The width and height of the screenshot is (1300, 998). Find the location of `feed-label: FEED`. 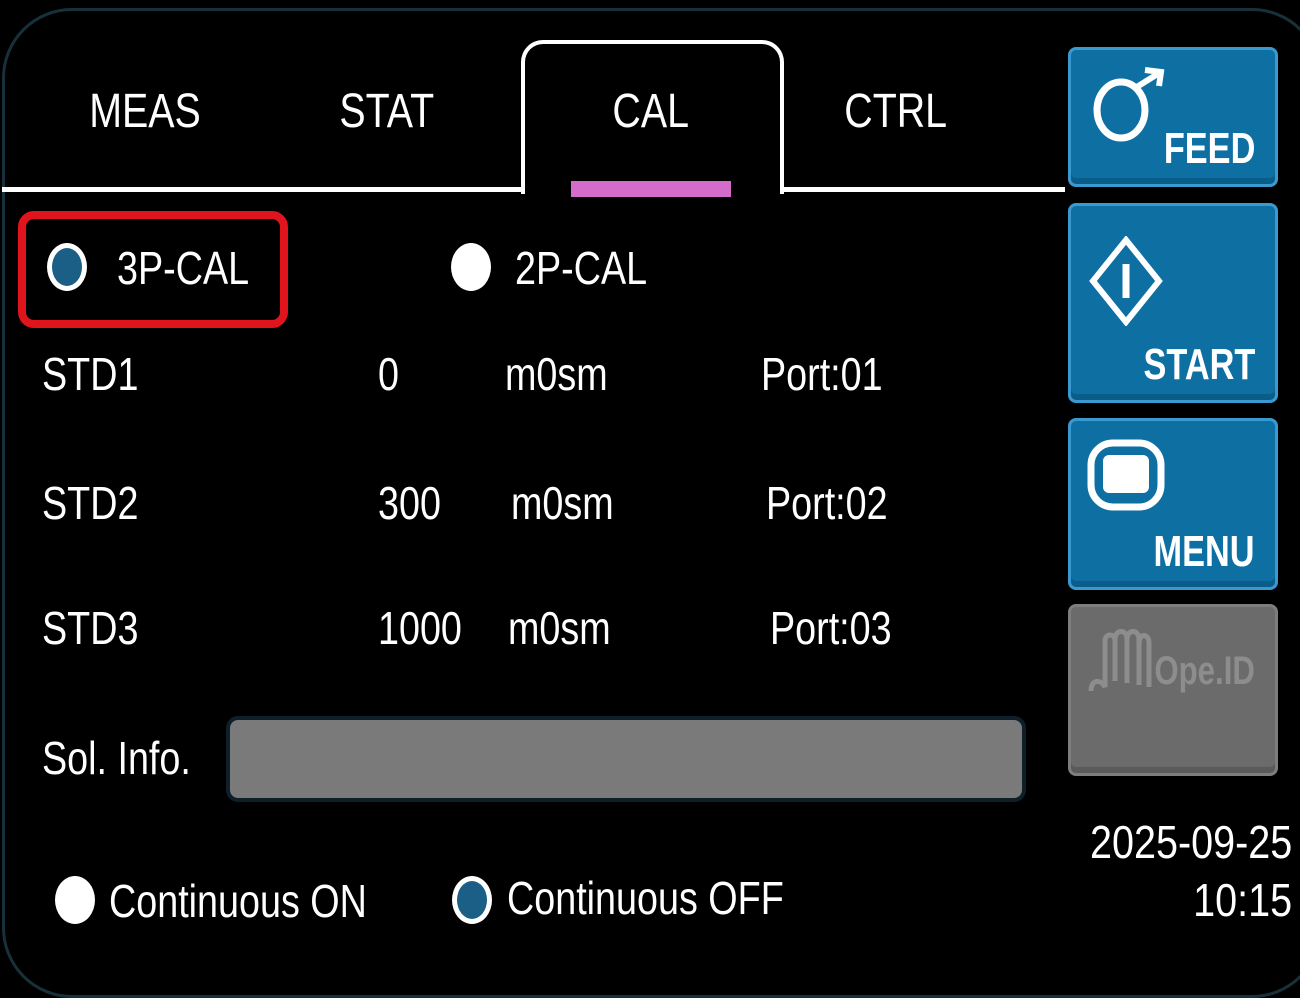

feed-label: FEED is located at coordinates (1209, 148).